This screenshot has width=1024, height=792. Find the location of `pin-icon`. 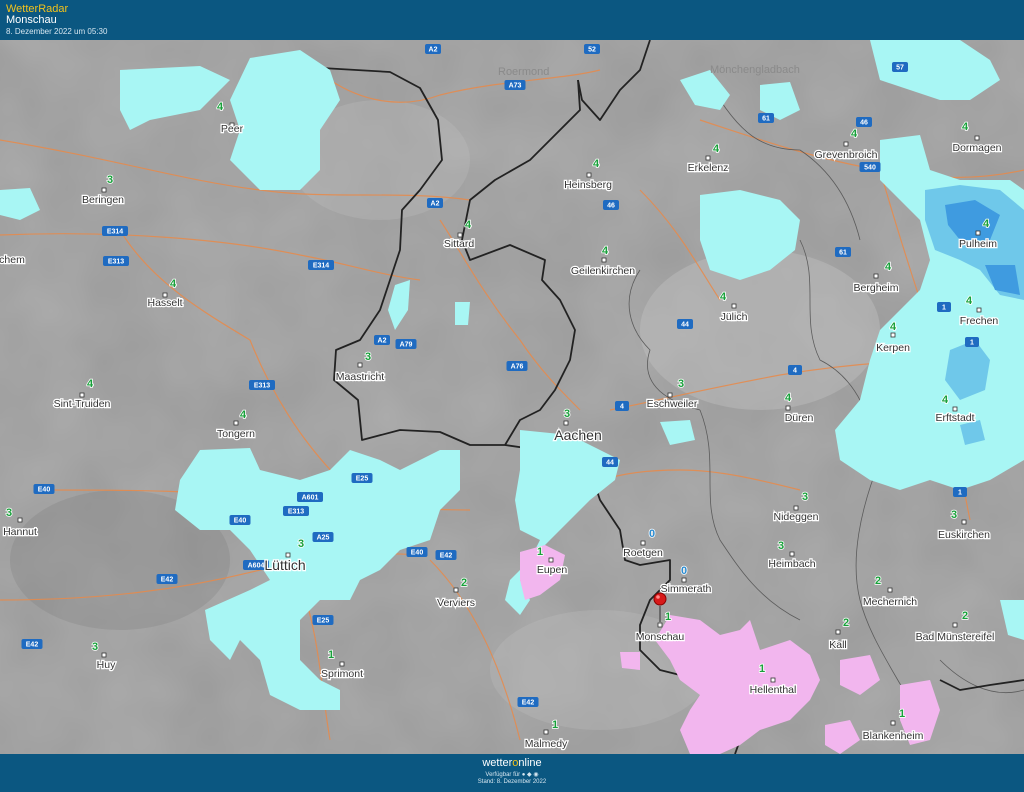

pin-icon is located at coordinates (660, 599).